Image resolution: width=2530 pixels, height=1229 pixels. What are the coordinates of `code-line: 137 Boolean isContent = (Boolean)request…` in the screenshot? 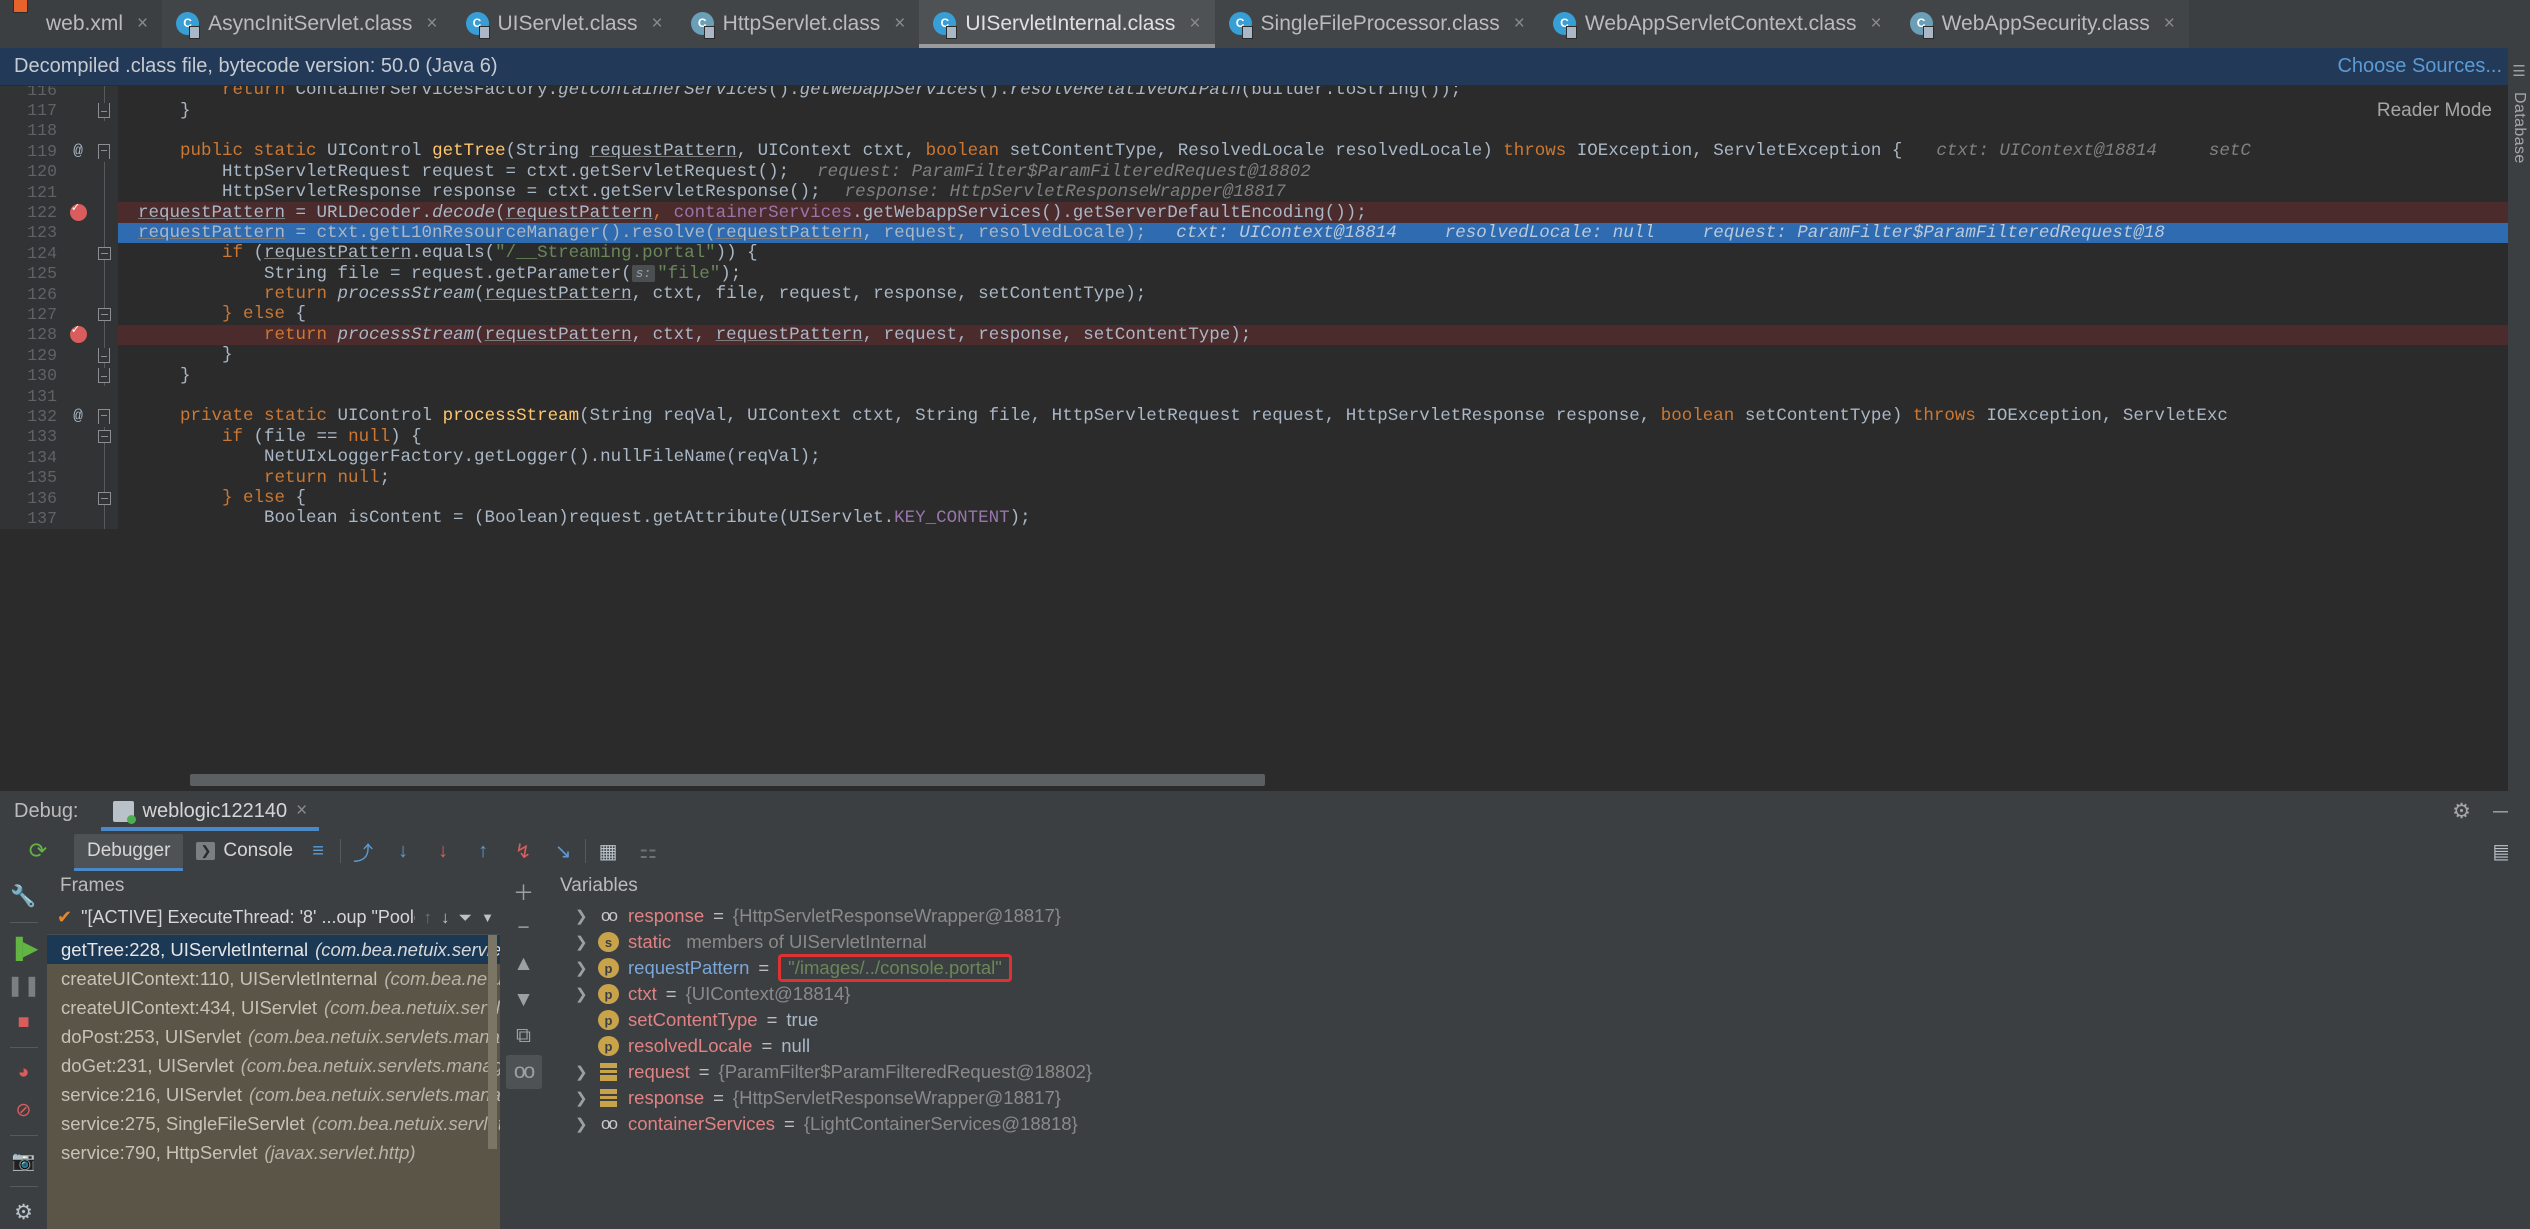 It's located at (1254, 518).